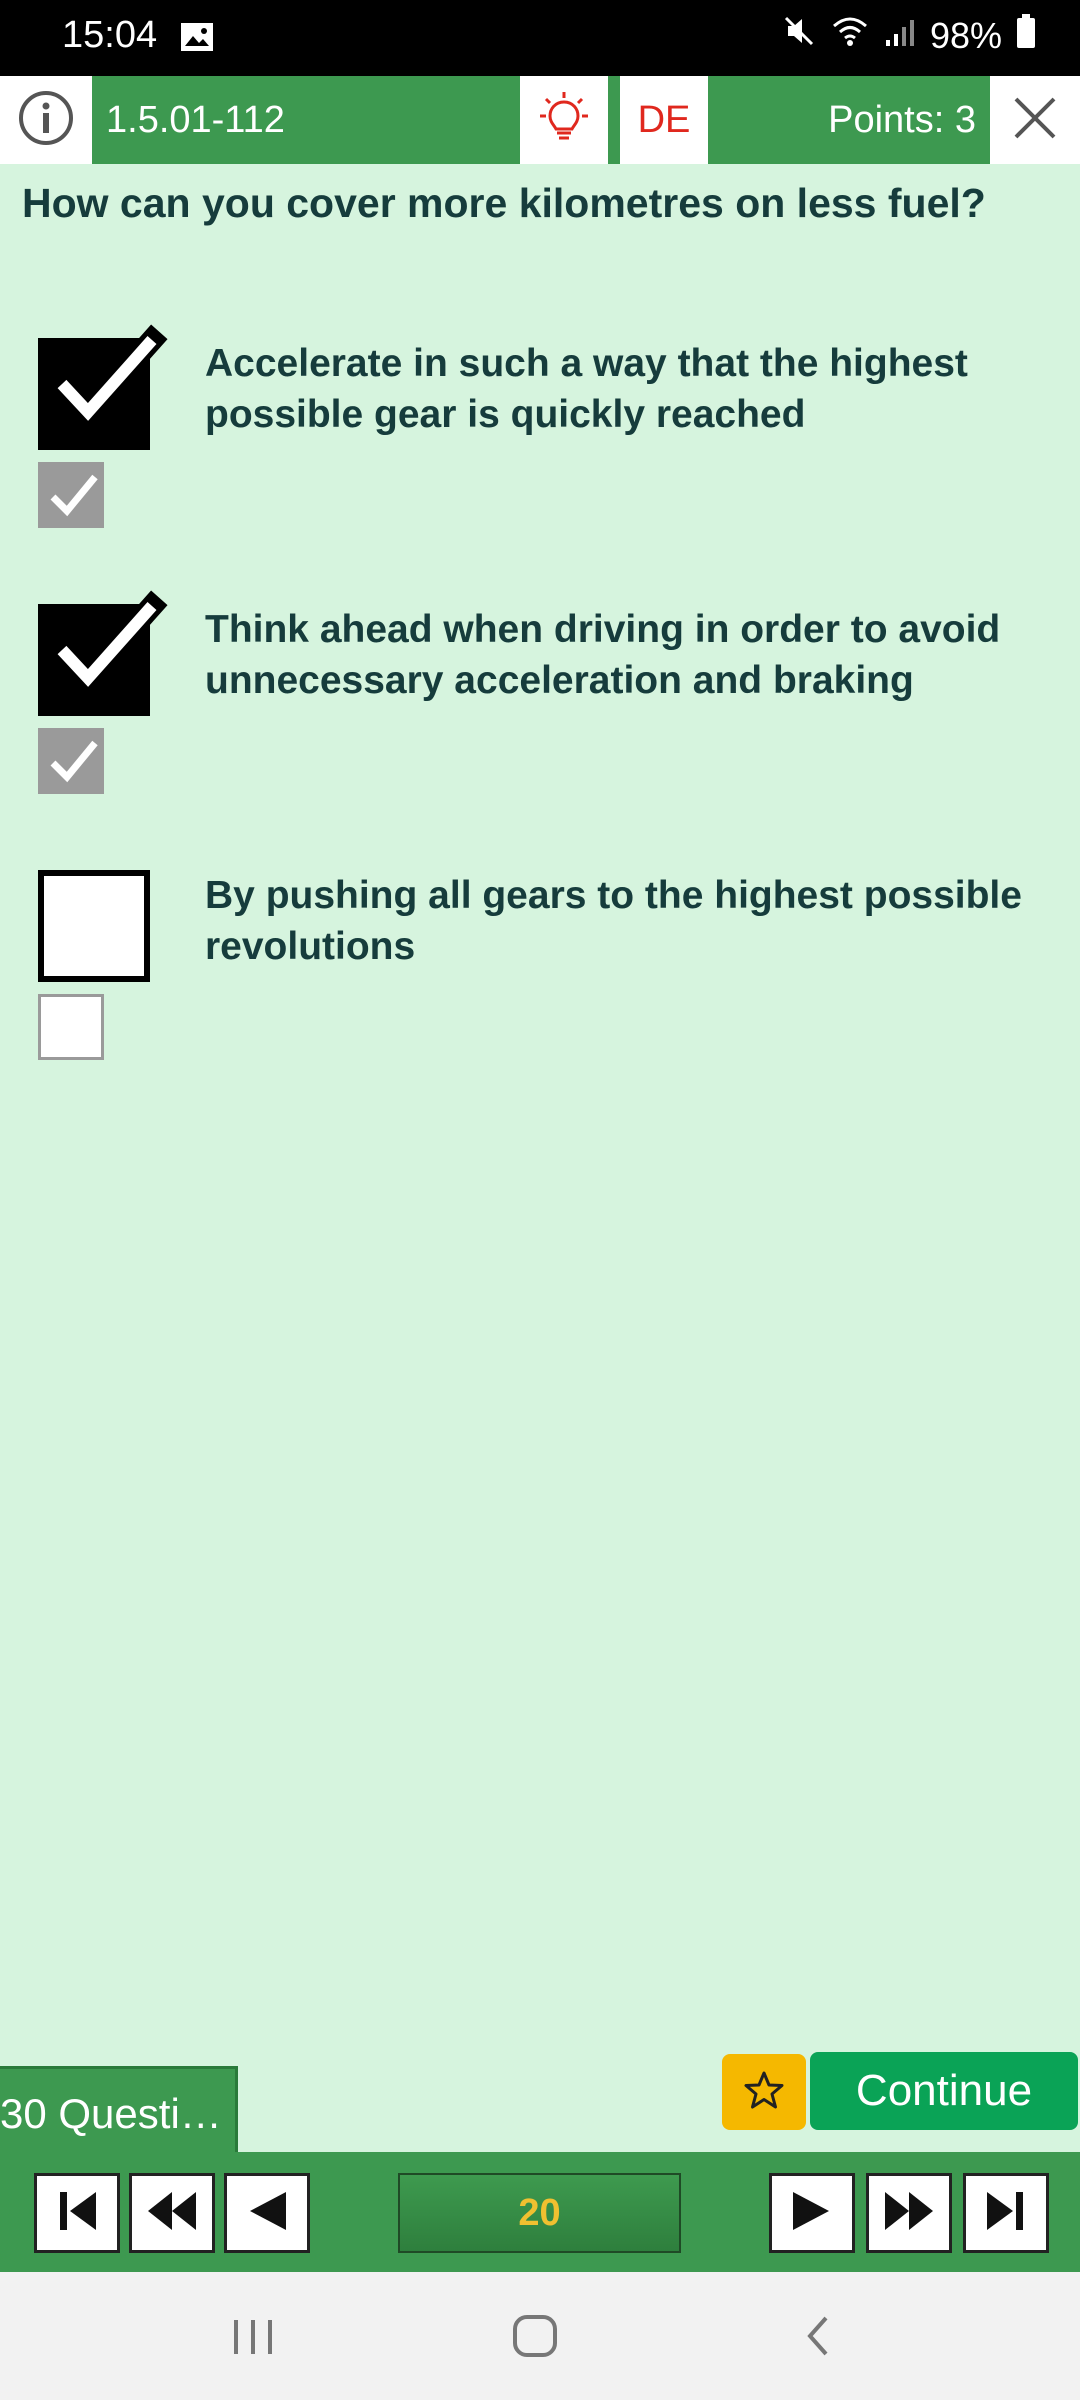  I want to click on last-question-button, so click(1006, 2213).